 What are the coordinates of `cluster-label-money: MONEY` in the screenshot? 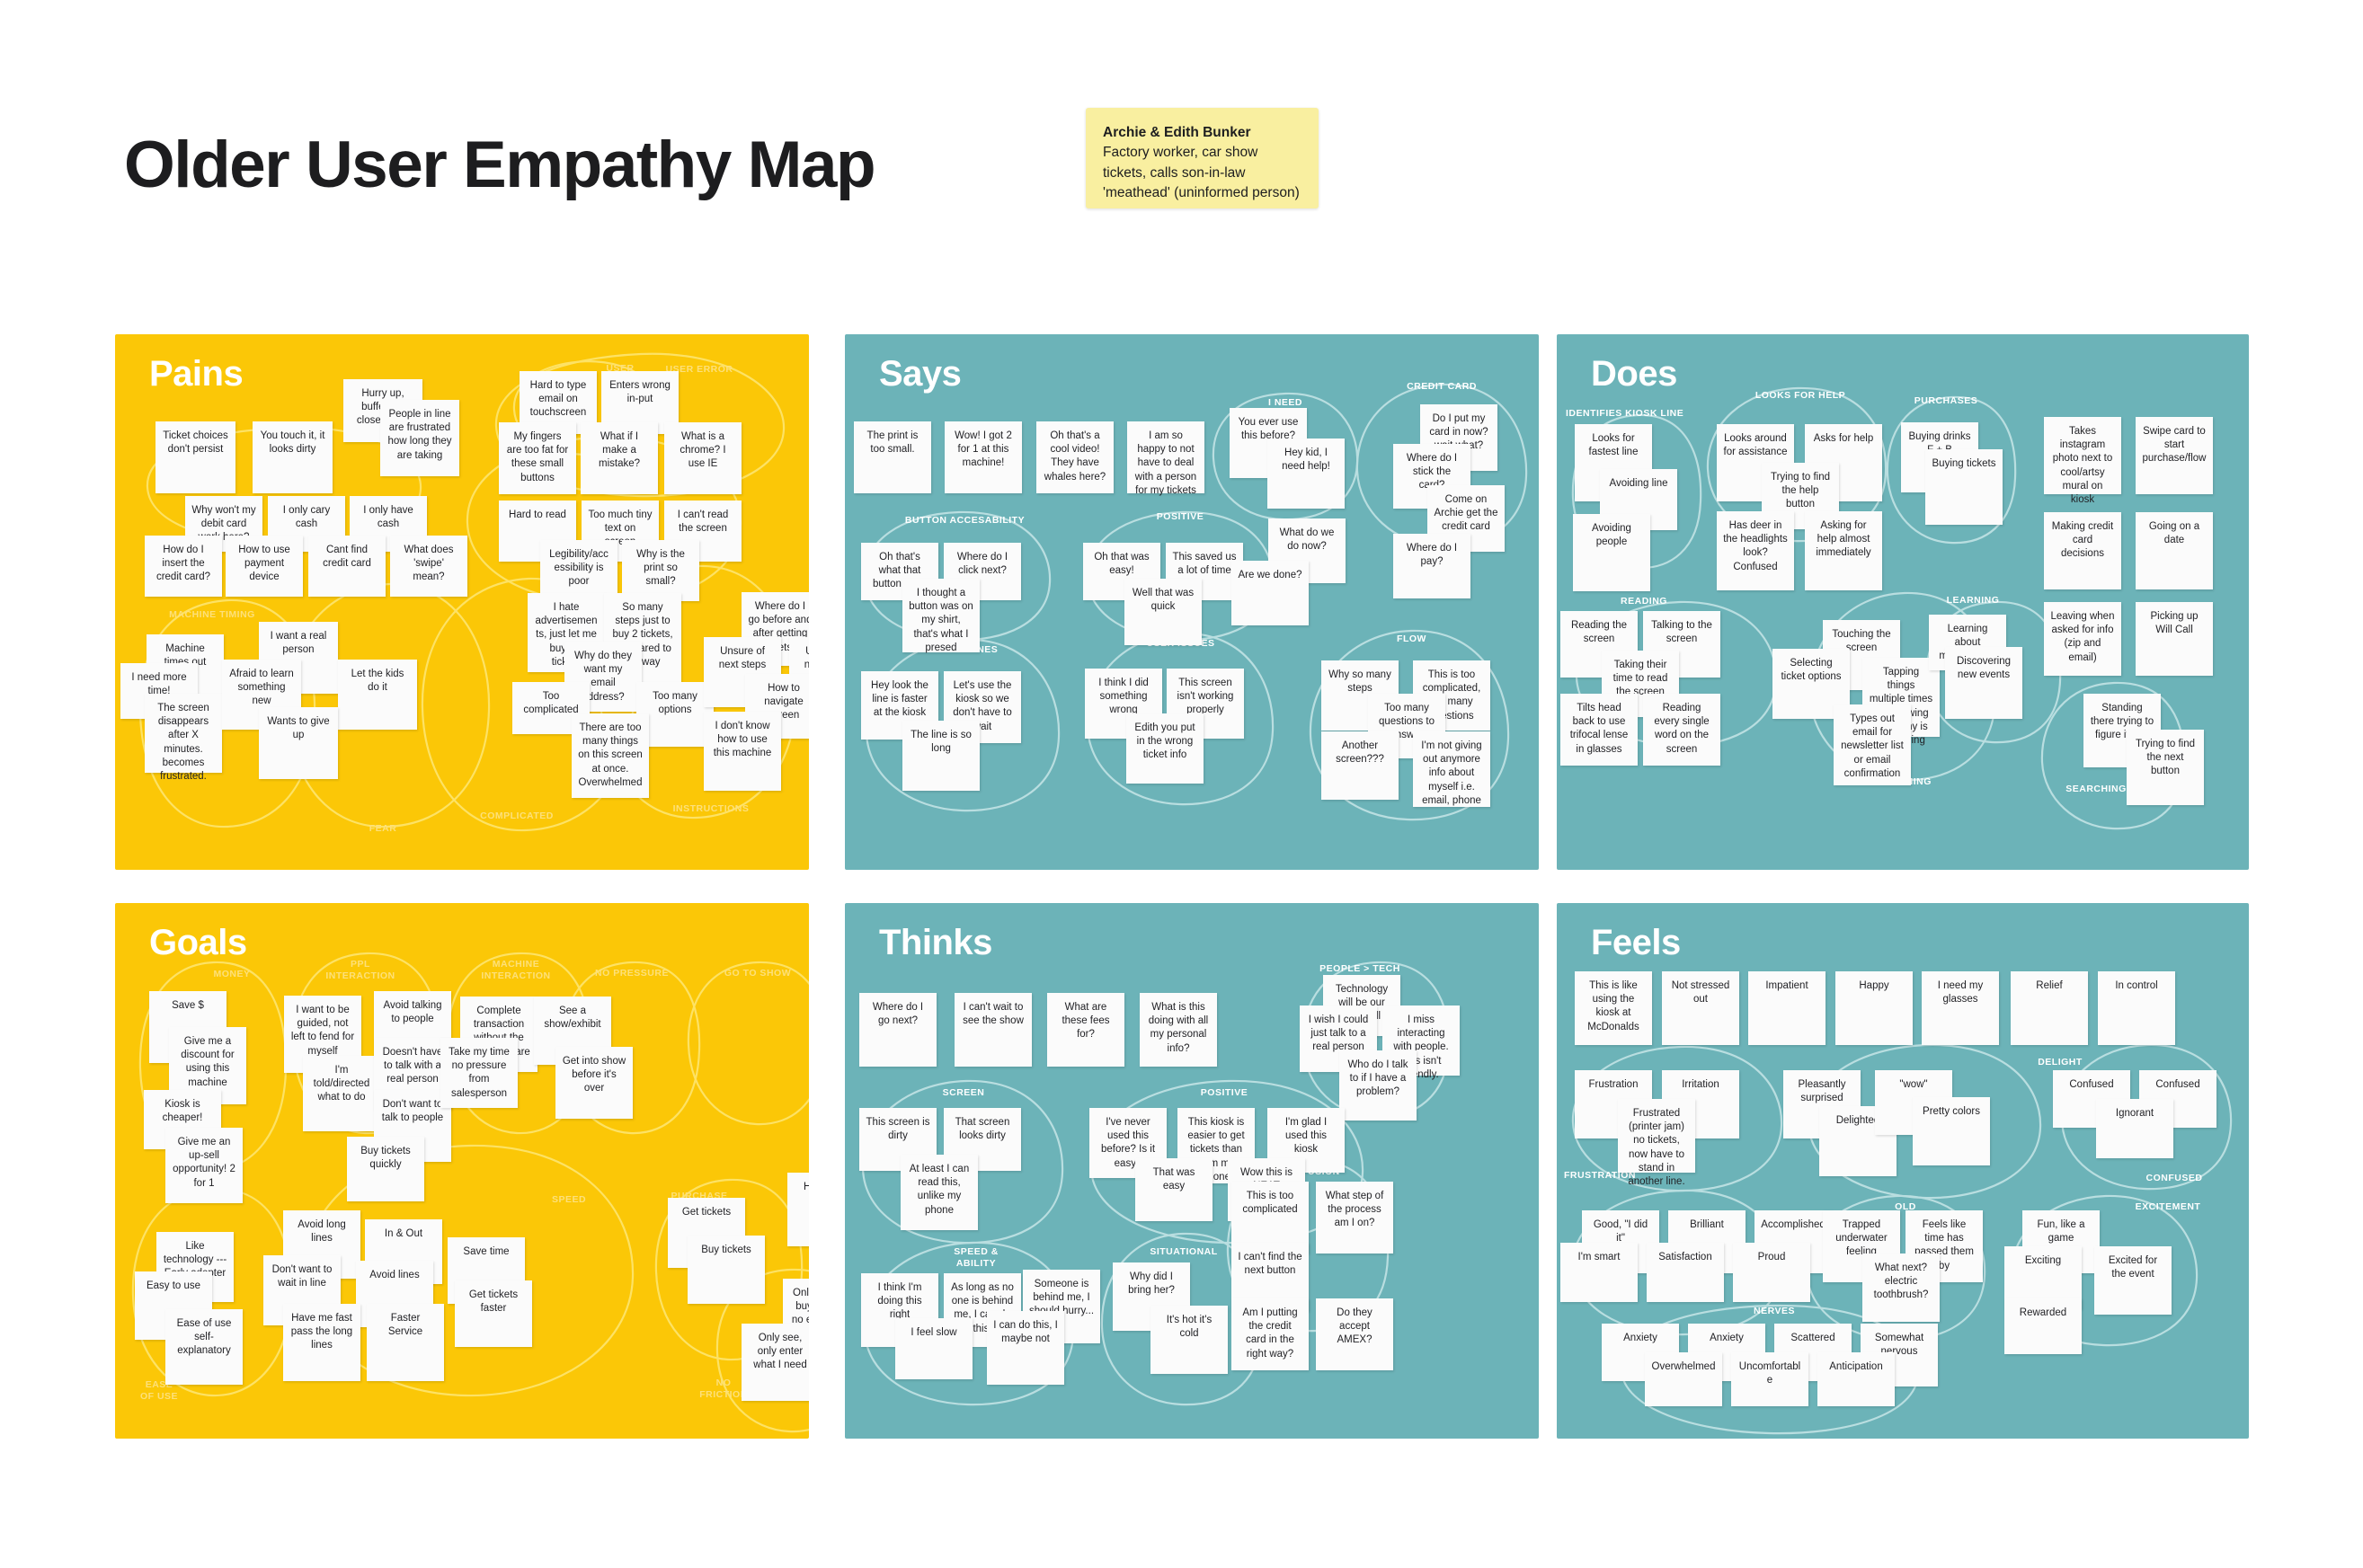 It's located at (232, 974).